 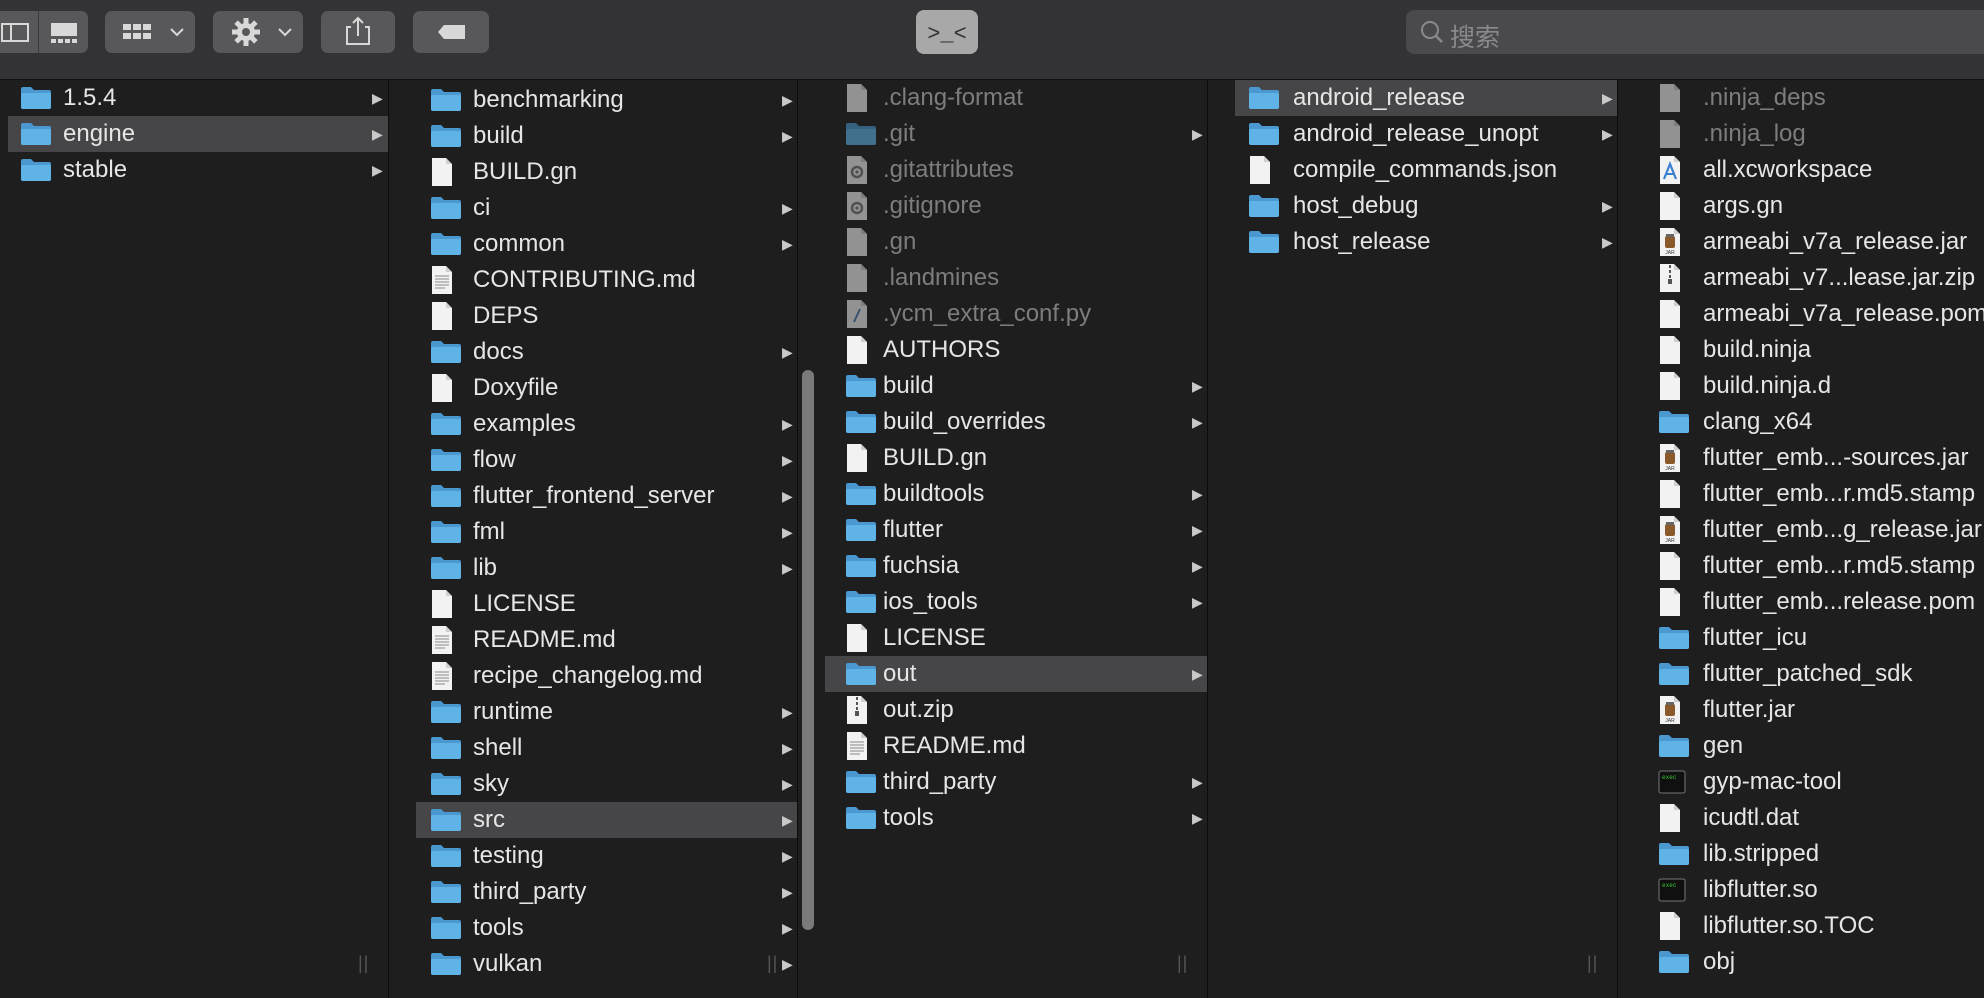 I want to click on folder-row: engine ▶, so click(x=198, y=134).